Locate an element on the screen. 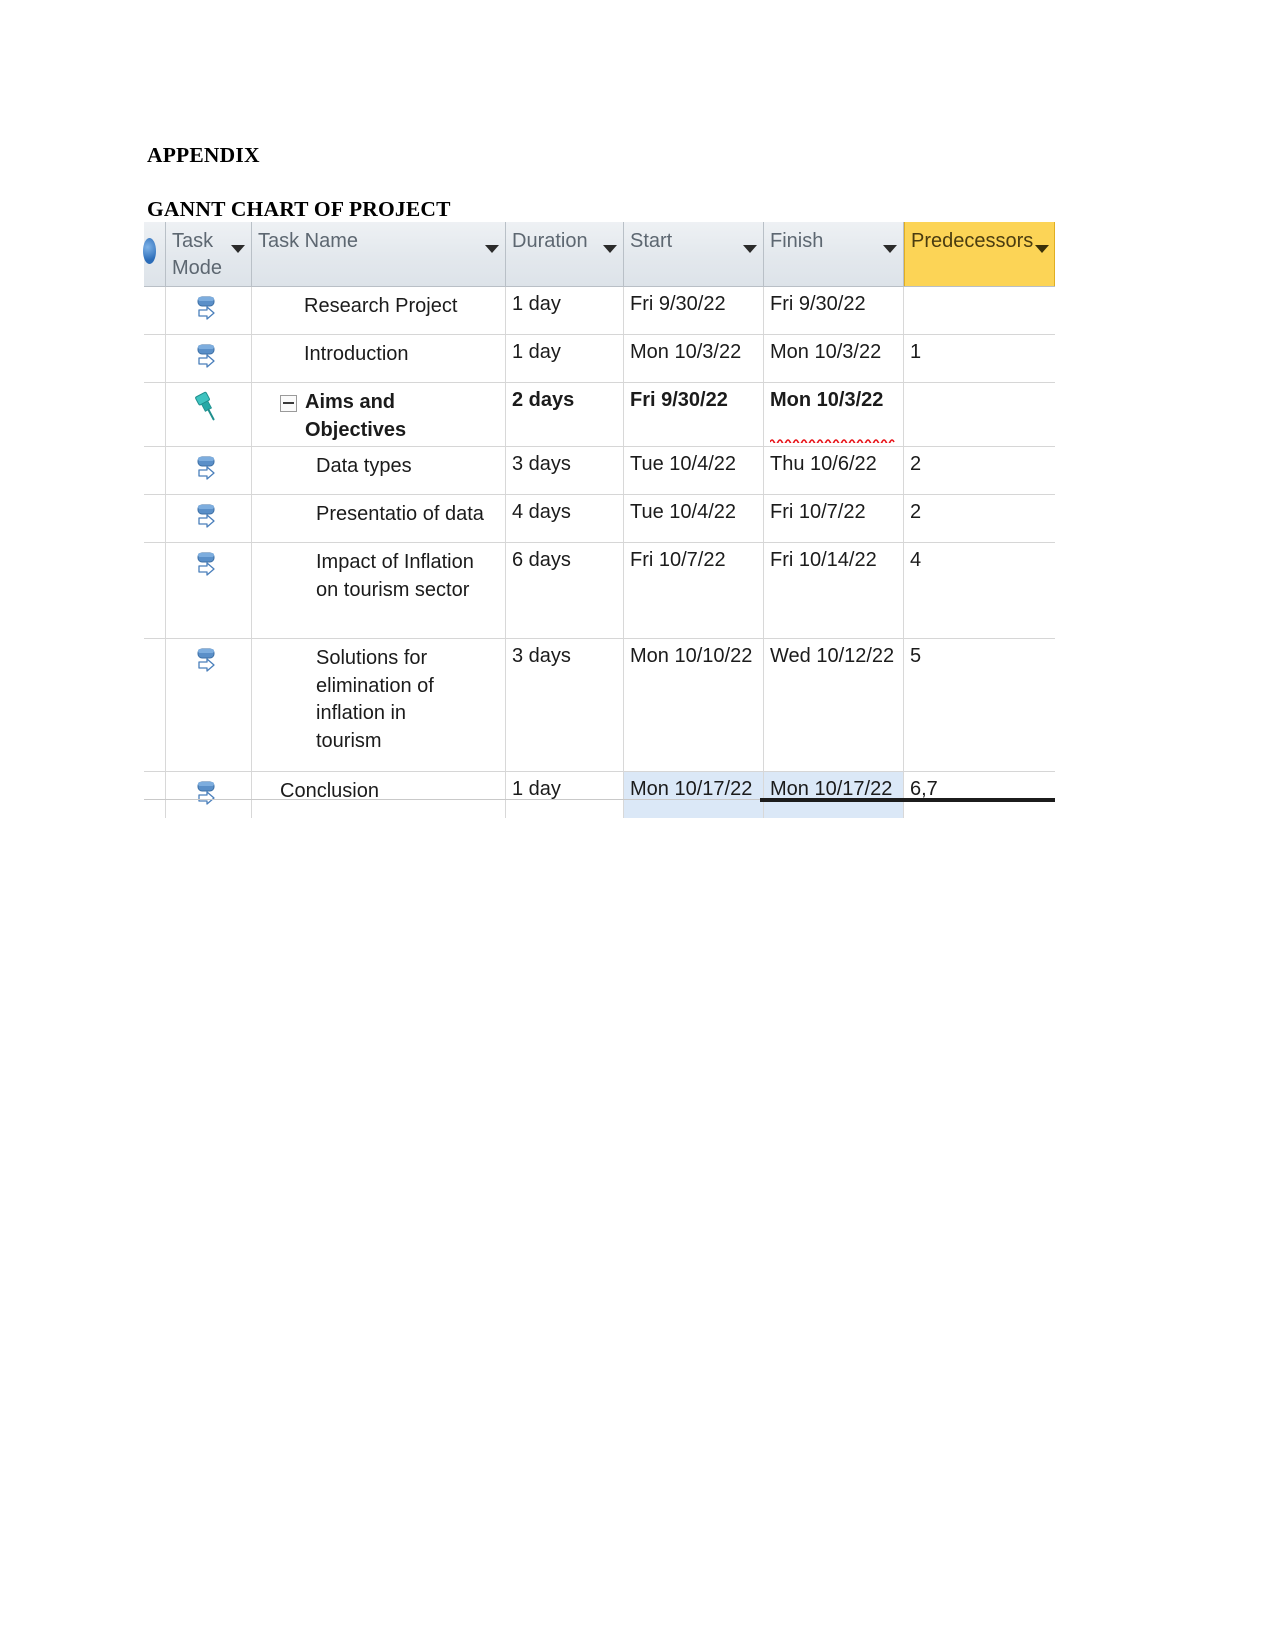 This screenshot has width=1275, height=1651. column-header-label: Task Mode is located at coordinates (197, 254).